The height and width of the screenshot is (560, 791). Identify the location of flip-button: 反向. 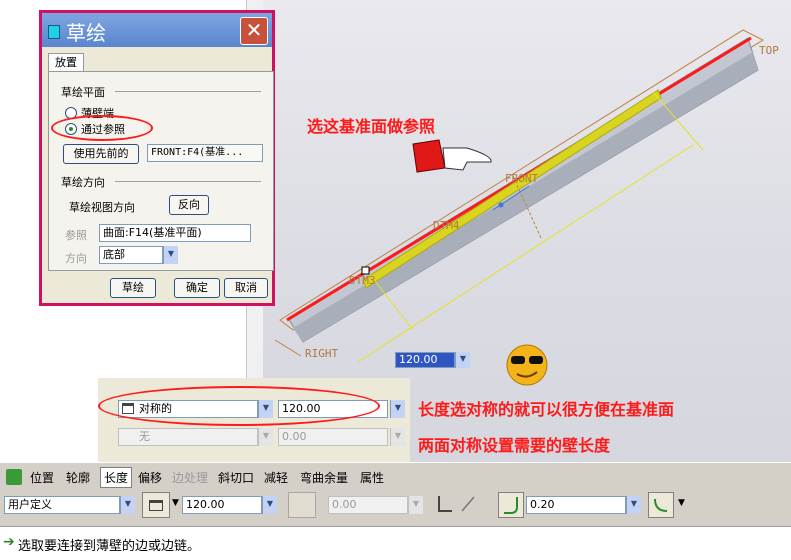
(189, 205).